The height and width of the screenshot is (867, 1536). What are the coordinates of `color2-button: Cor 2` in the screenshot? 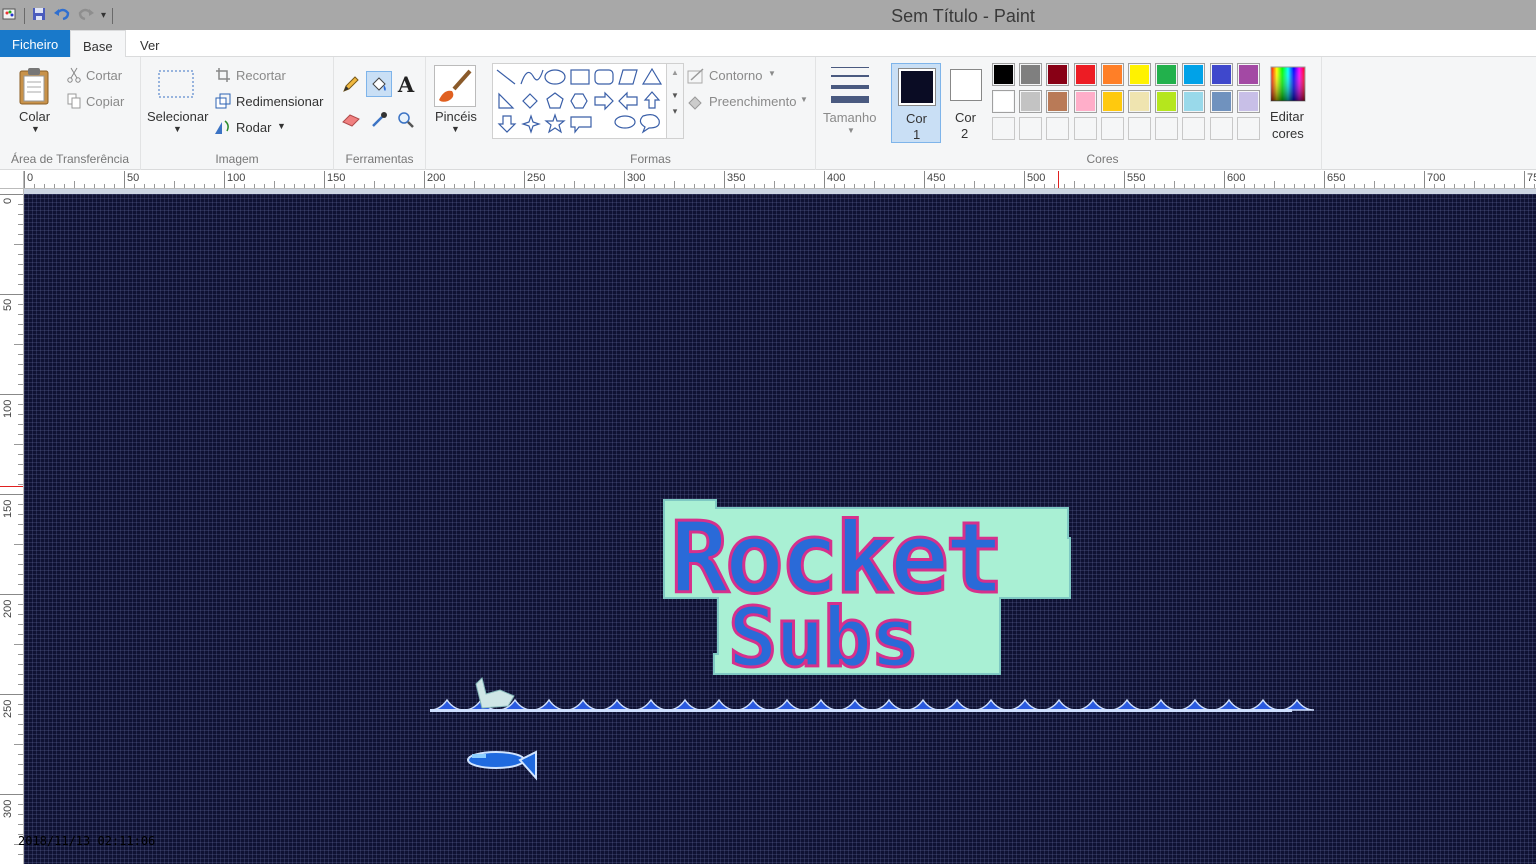 It's located at (966, 103).